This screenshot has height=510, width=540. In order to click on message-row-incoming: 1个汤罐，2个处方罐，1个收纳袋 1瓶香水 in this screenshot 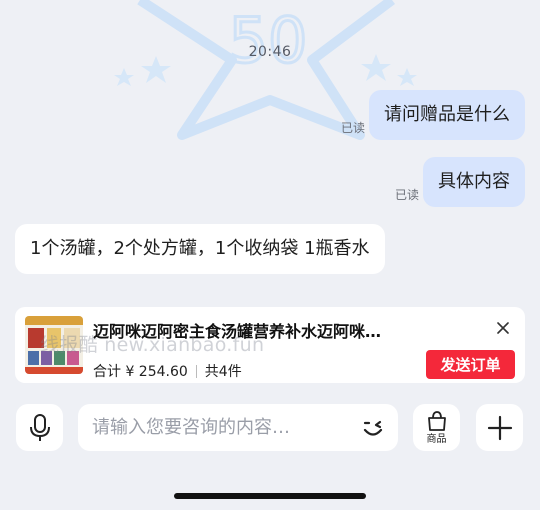, I will do `click(200, 249)`.